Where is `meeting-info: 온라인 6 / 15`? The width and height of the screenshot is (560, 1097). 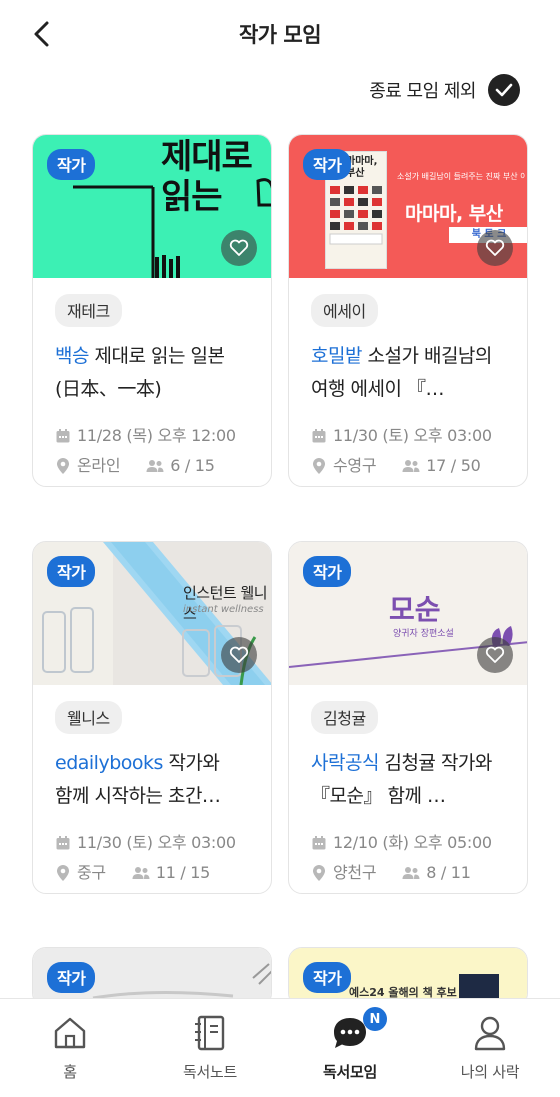 meeting-info: 온라인 6 / 15 is located at coordinates (153, 466).